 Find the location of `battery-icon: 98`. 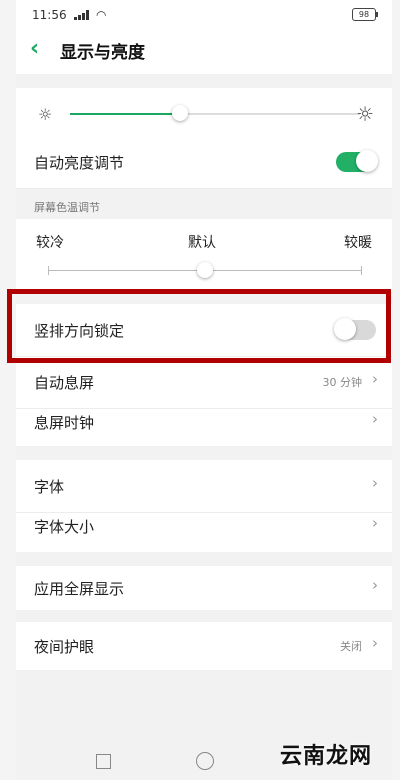

battery-icon: 98 is located at coordinates (365, 14).